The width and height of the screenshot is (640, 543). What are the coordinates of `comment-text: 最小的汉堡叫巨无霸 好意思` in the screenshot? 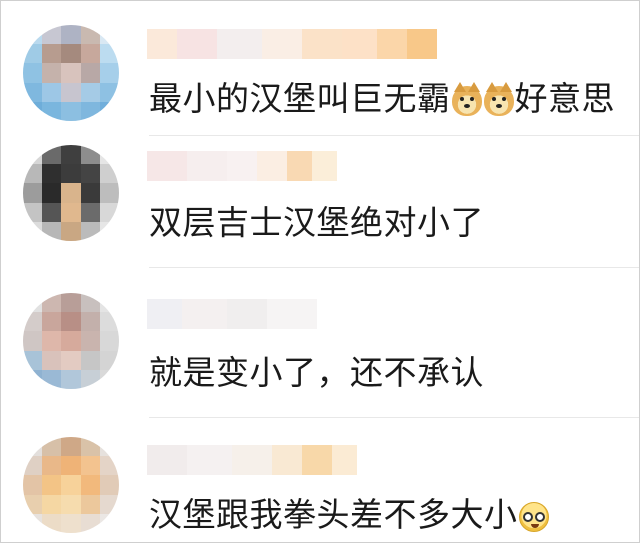 It's located at (382, 99).